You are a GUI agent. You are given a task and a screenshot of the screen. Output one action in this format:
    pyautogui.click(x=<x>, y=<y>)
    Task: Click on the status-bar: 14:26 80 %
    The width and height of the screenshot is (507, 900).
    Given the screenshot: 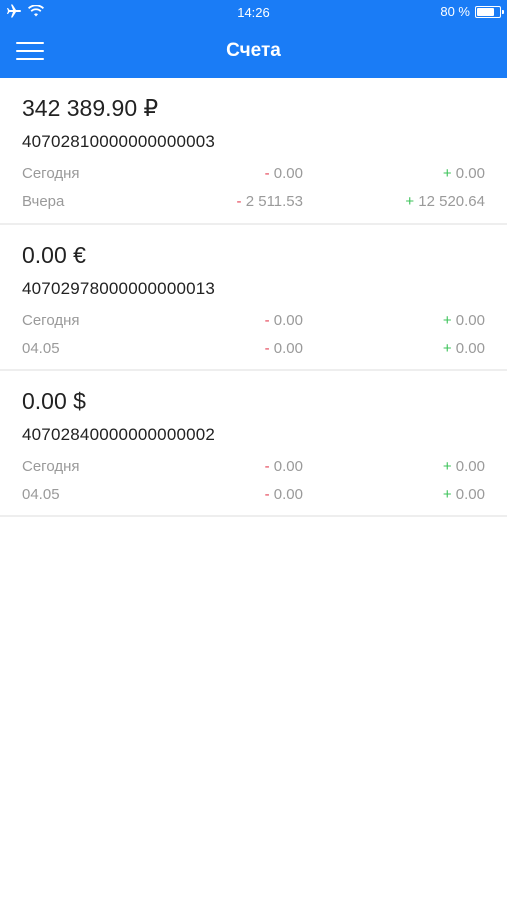 What is the action you would take?
    pyautogui.click(x=253, y=13)
    